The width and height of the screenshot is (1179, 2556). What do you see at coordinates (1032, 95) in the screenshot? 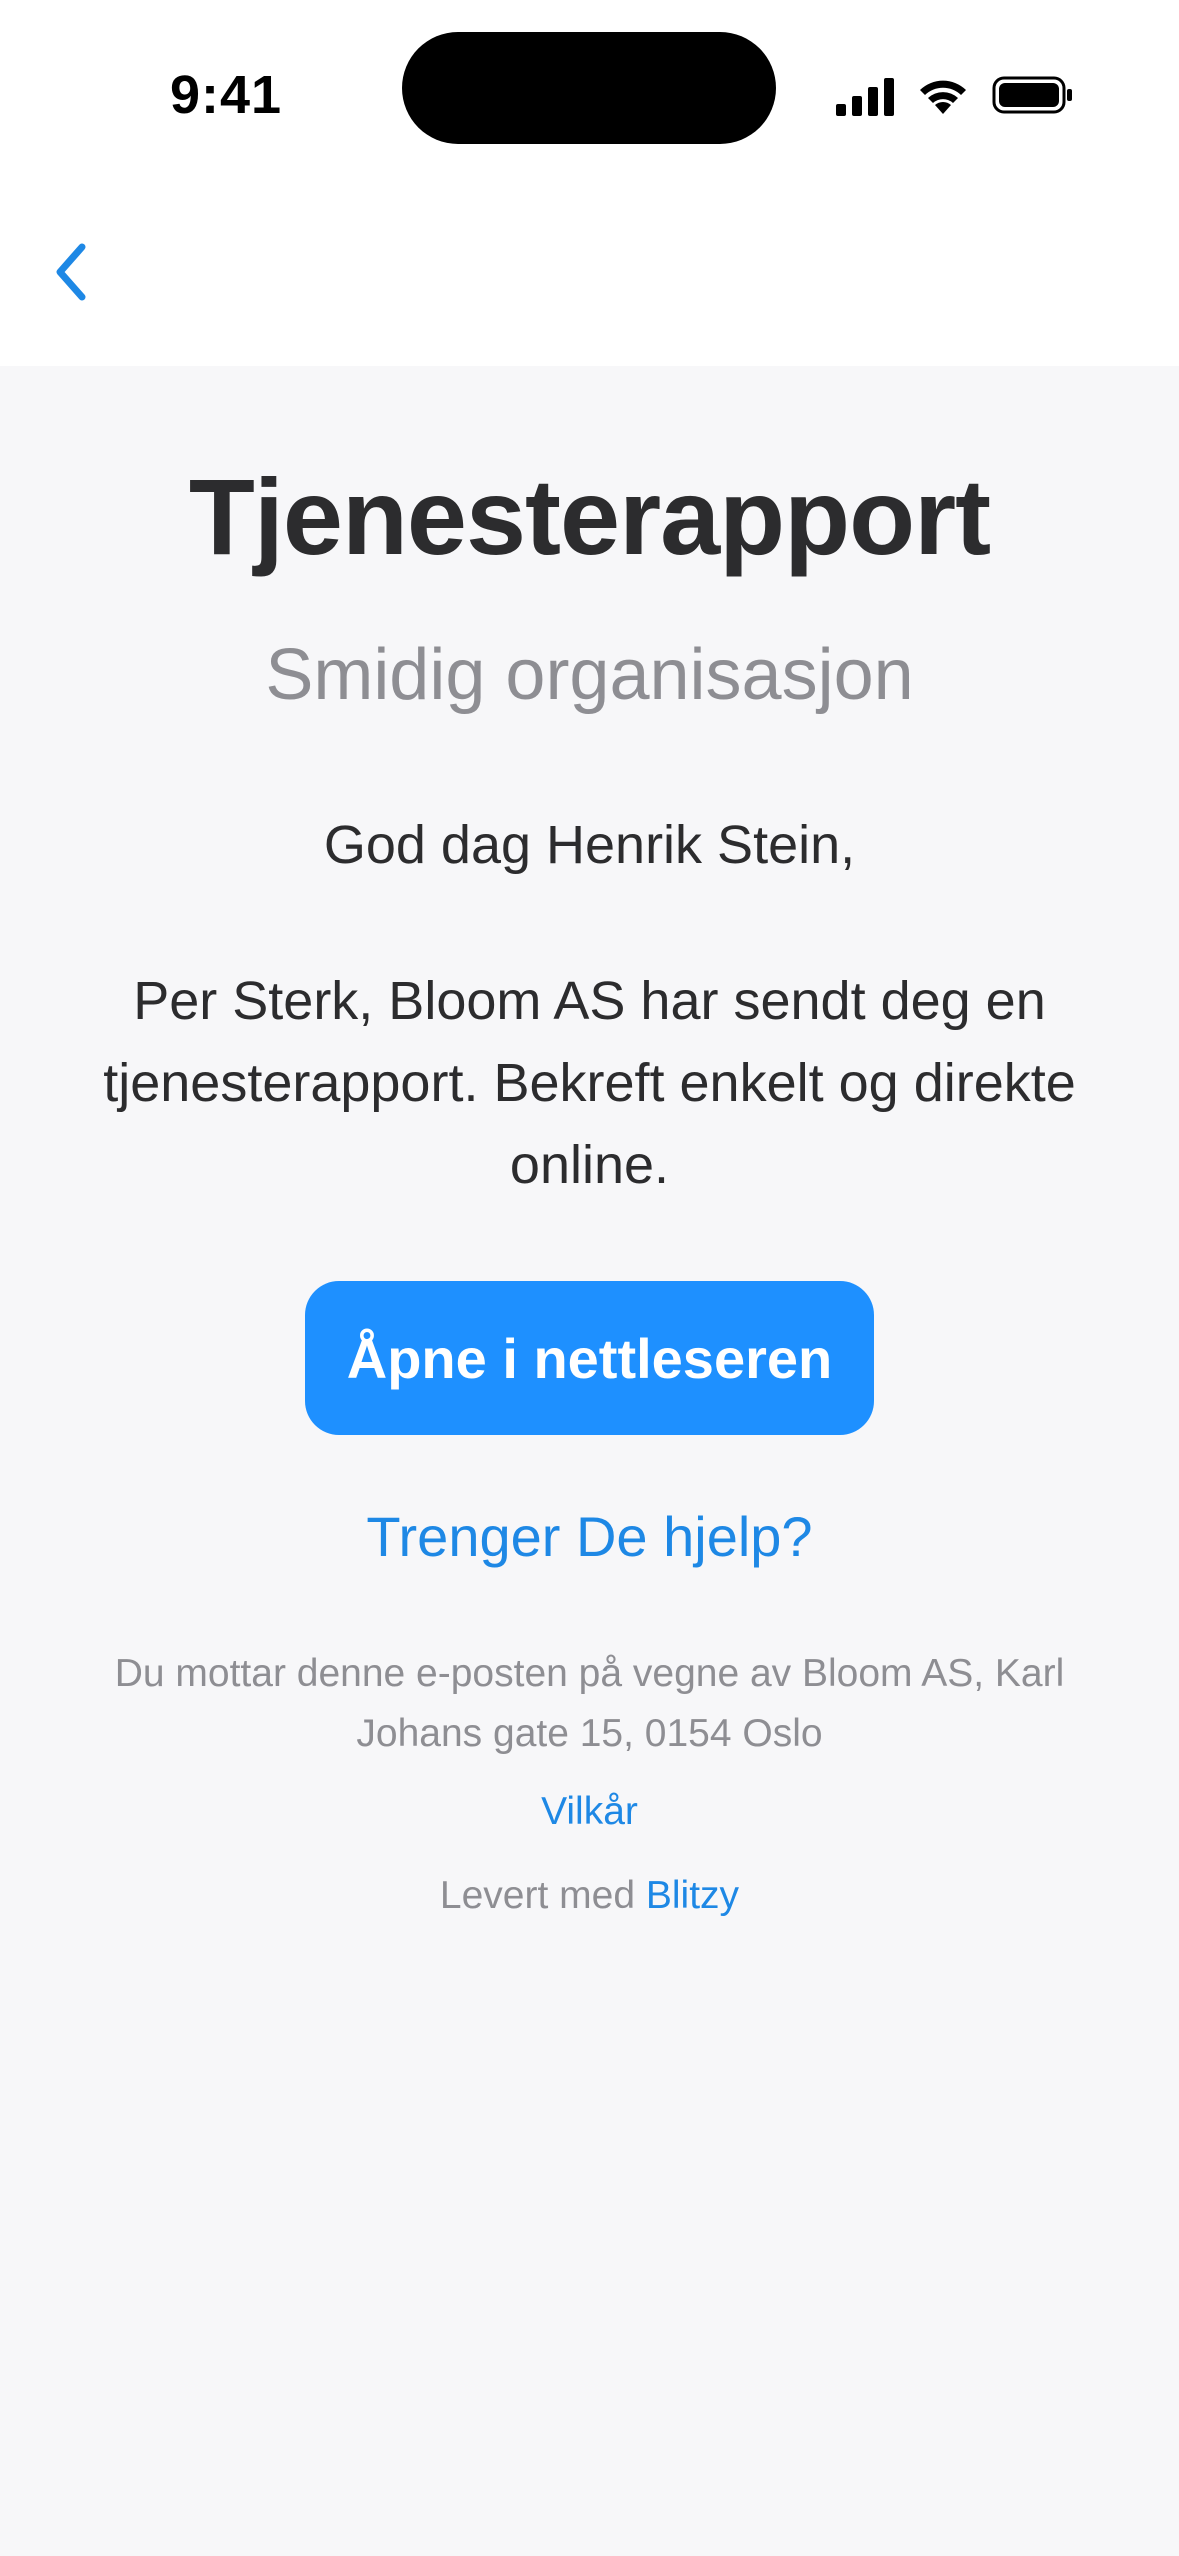
I see `battery-icon` at bounding box center [1032, 95].